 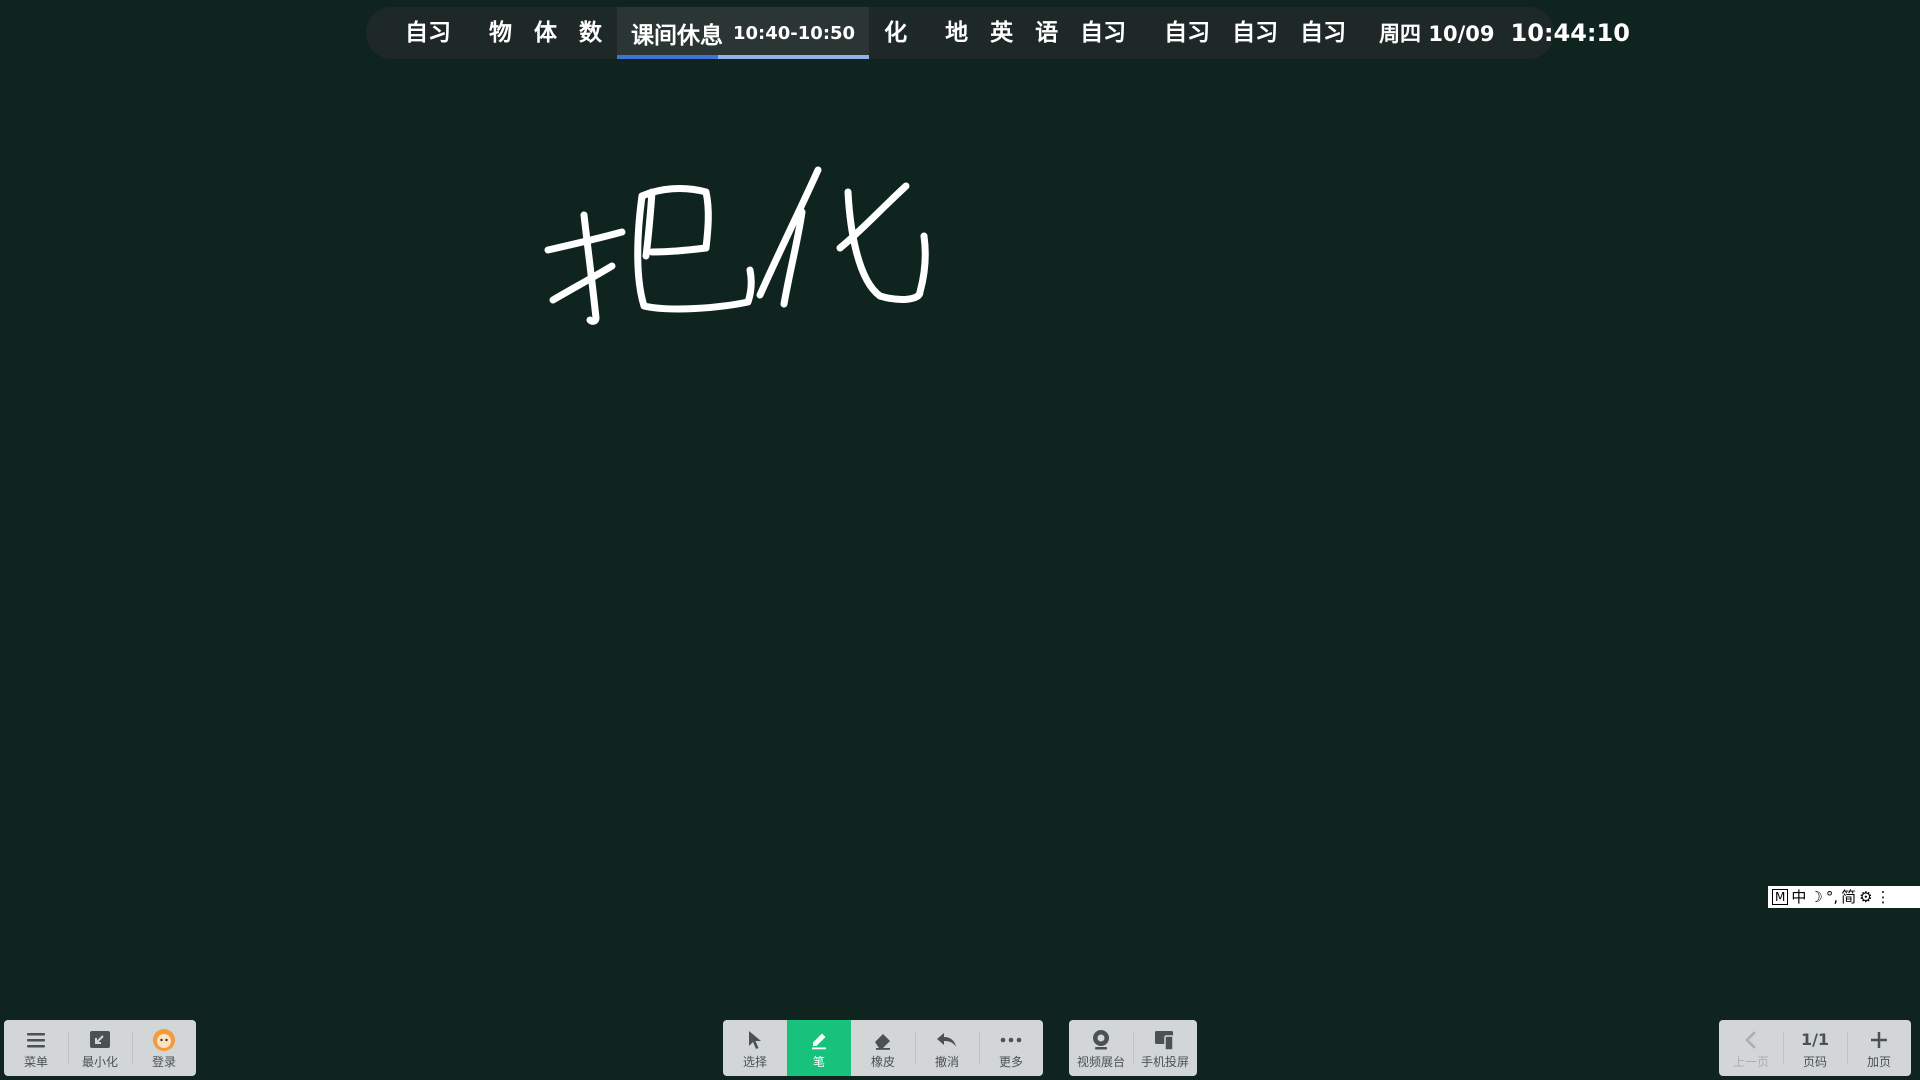 What do you see at coordinates (883, 1040) in the screenshot?
I see `eraser-icon` at bounding box center [883, 1040].